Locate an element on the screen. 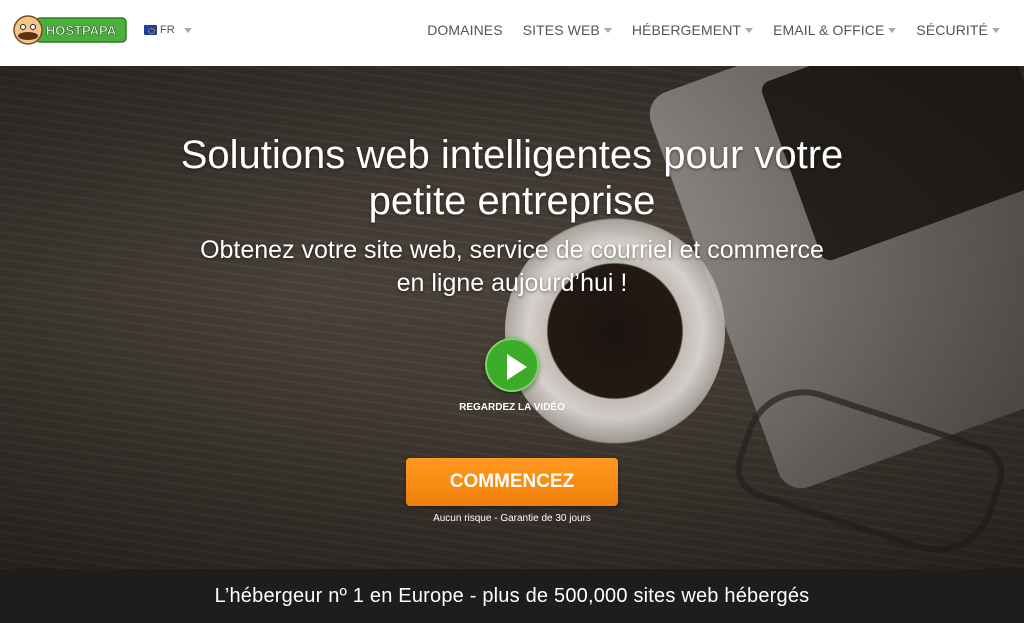  video-label: REGARDEZ LA VIDÉO is located at coordinates (512, 407).